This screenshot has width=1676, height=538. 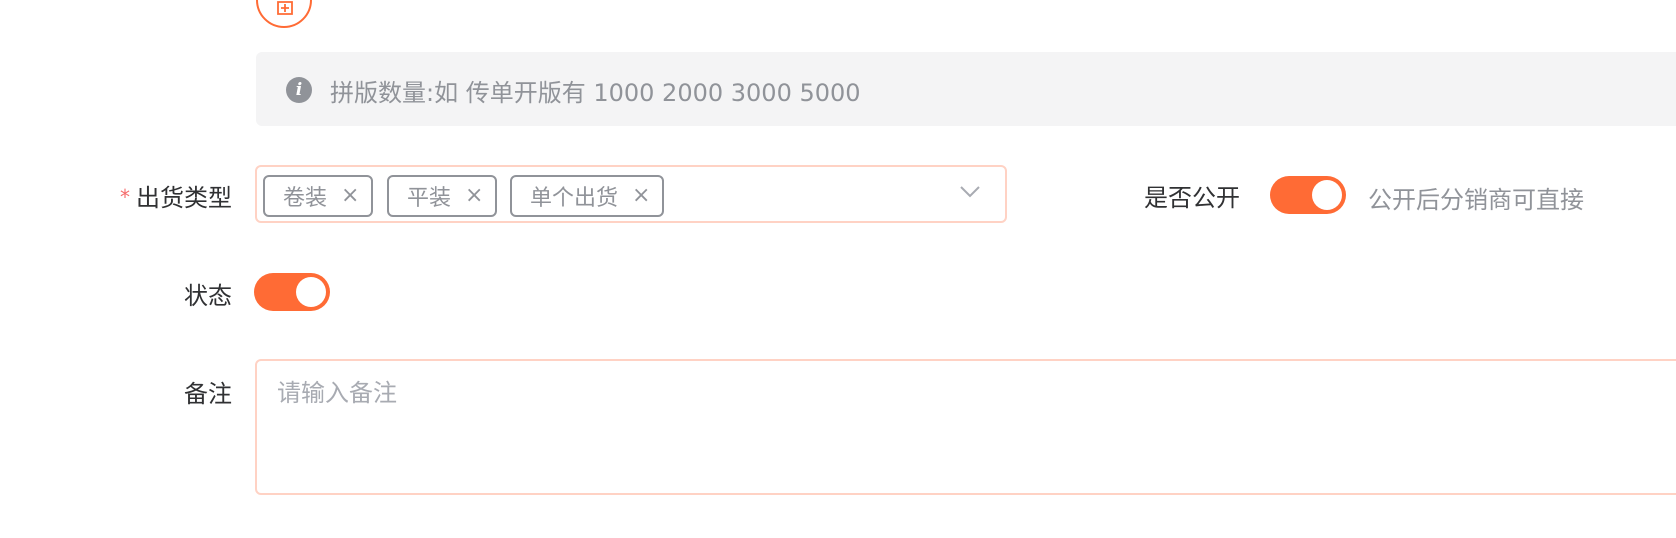 What do you see at coordinates (208, 296) in the screenshot?
I see `status-label: 状态` at bounding box center [208, 296].